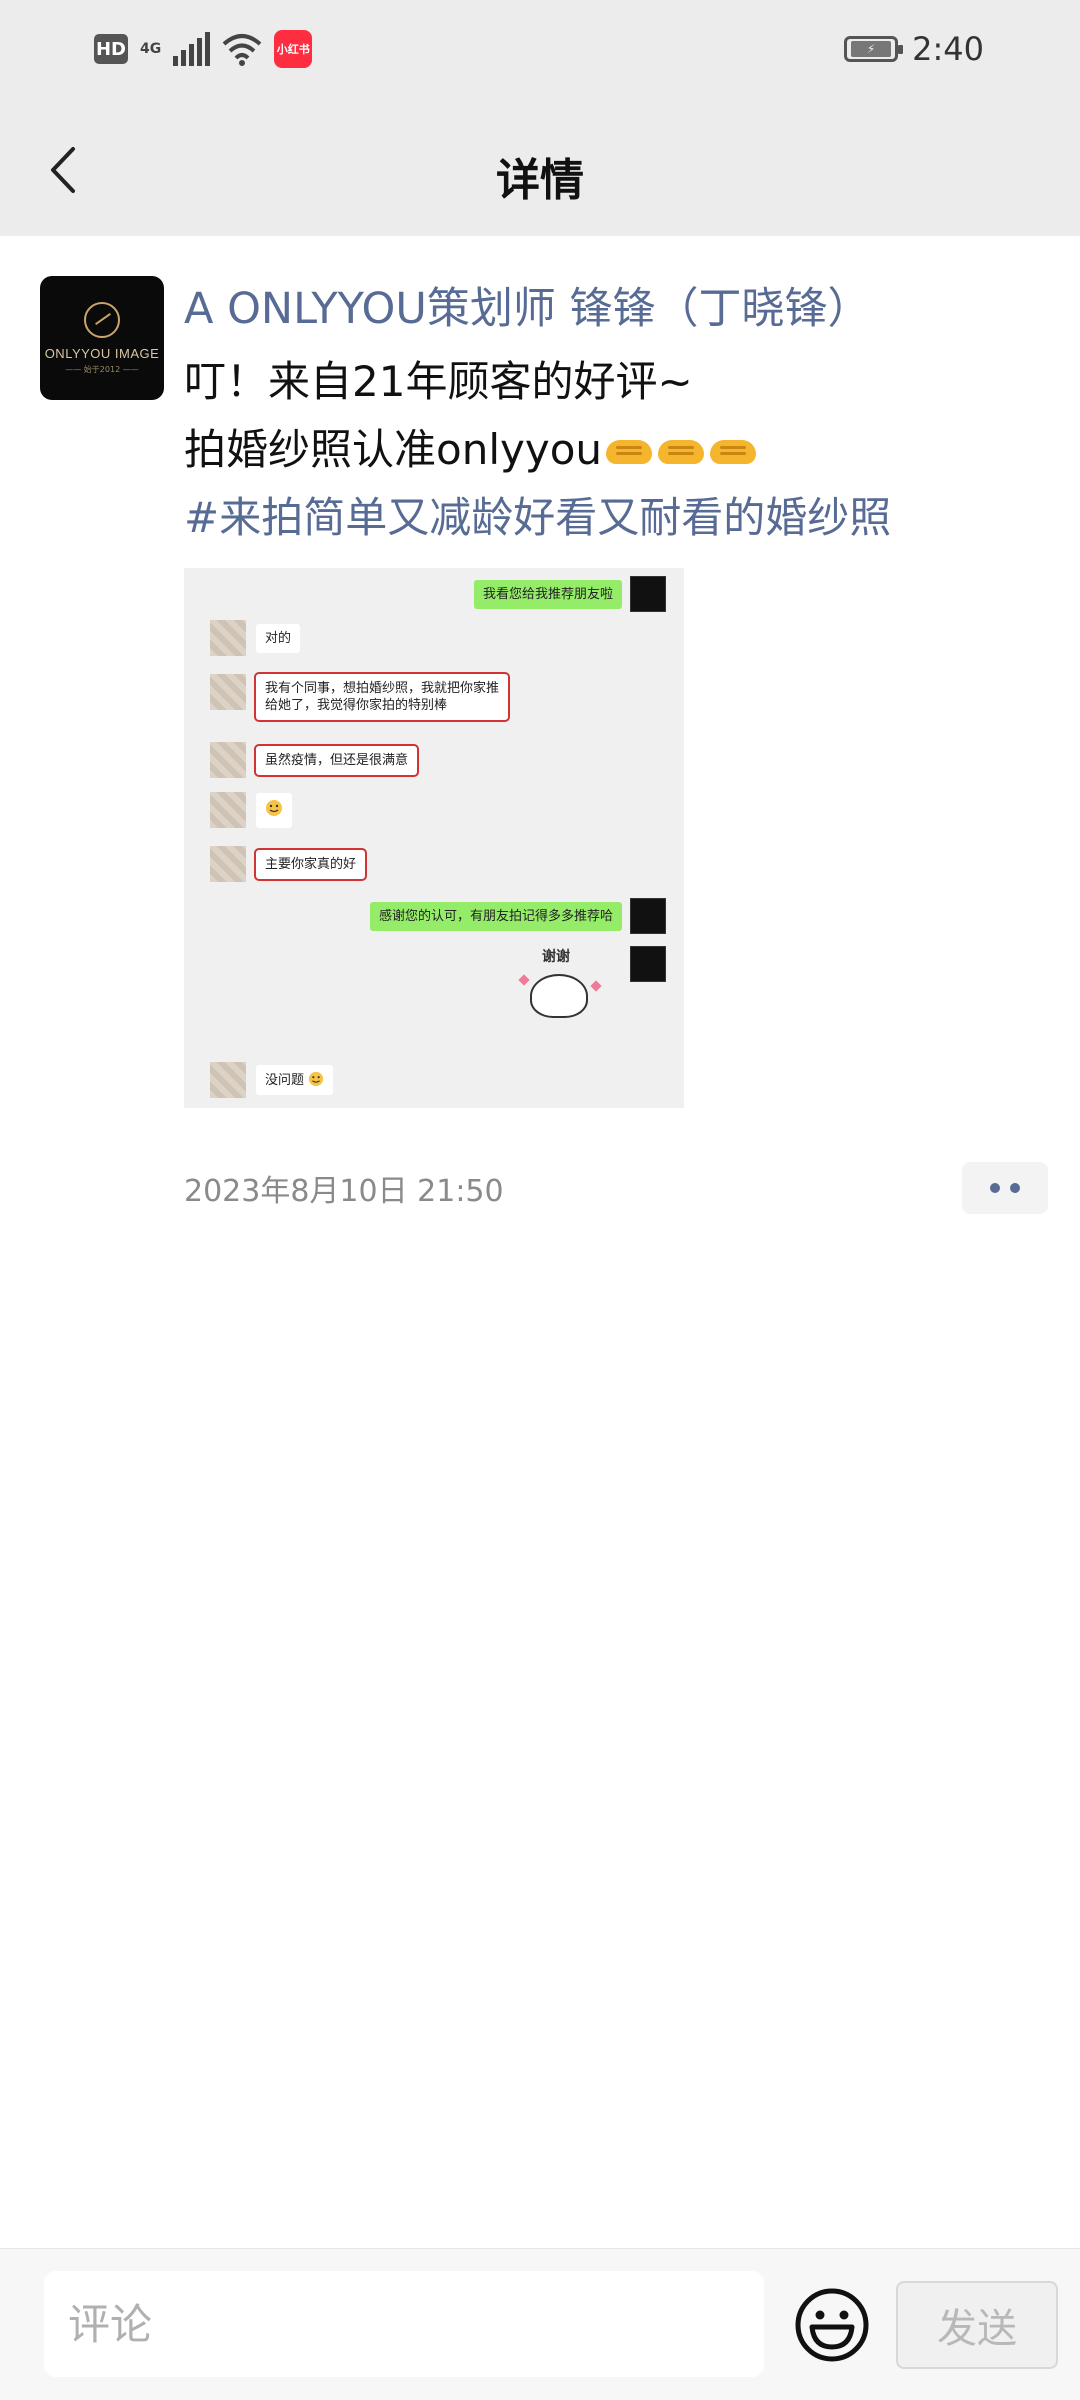 Image resolution: width=1080 pixels, height=2400 pixels. I want to click on chat-row-received: 主要你家真的好, so click(289, 864).